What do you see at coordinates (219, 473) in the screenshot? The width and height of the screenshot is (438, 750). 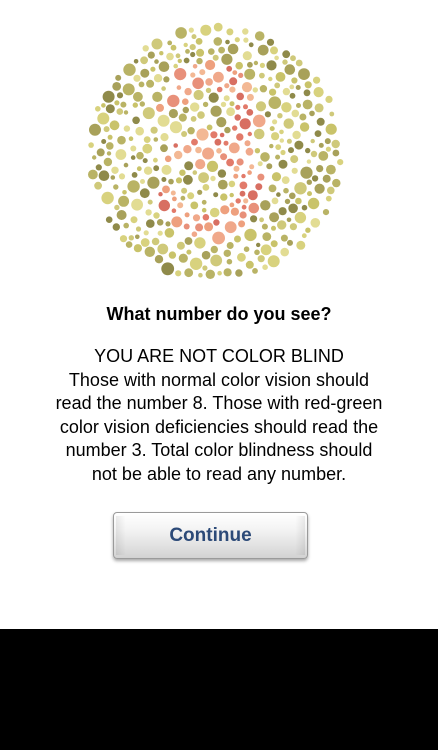 I see `result-line: not be able to read any number.` at bounding box center [219, 473].